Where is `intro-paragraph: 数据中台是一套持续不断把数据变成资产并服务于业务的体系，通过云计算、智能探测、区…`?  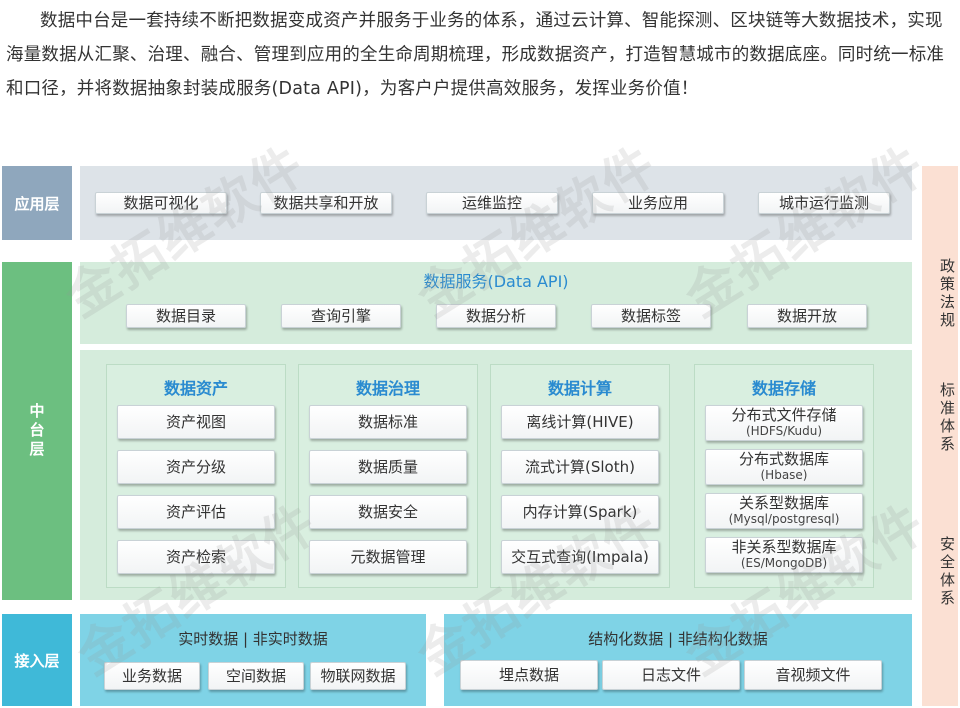
intro-paragraph: 数据中台是一套持续不断把数据变成资产并服务于业务的体系，通过云计算、智能探测、区… is located at coordinates (475, 55).